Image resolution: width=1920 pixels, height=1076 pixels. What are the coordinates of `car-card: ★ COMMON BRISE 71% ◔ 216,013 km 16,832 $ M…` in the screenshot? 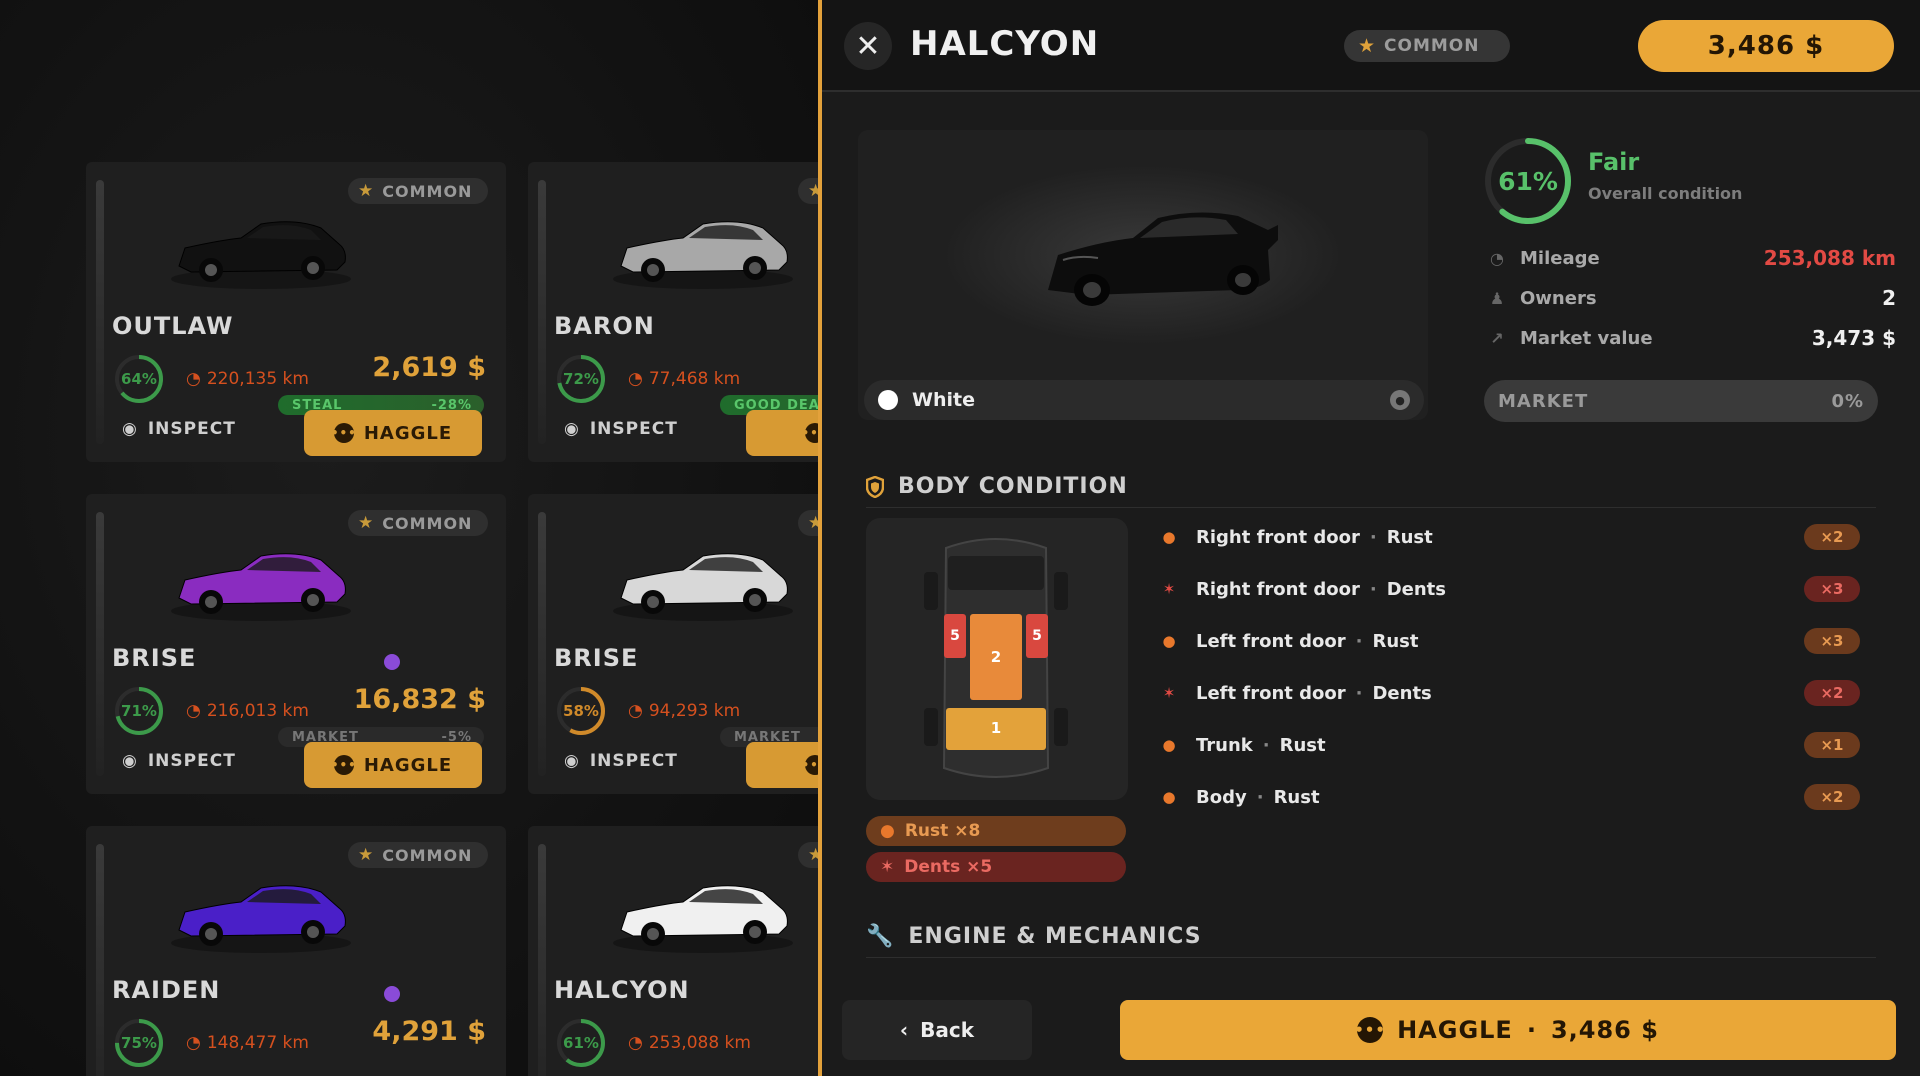 It's located at (296, 644).